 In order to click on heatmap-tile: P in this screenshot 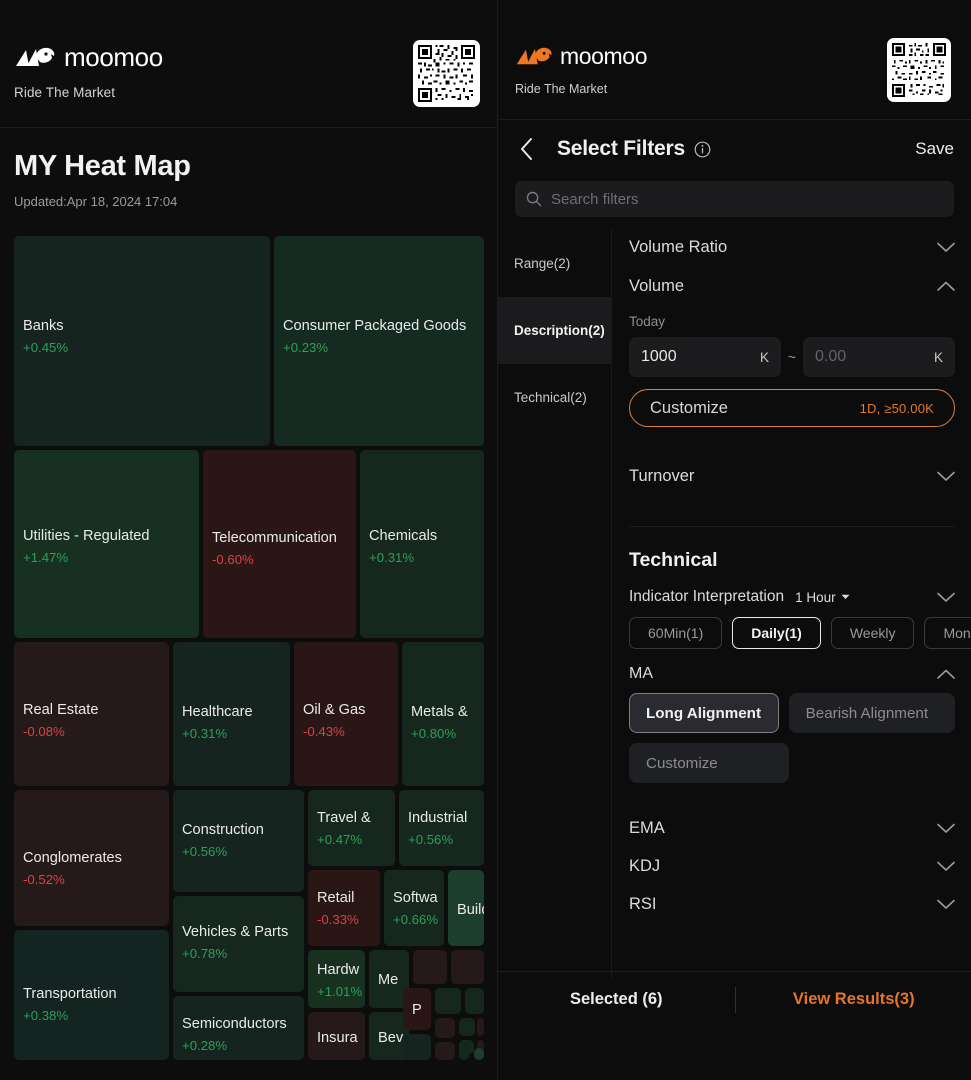, I will do `click(417, 1009)`.